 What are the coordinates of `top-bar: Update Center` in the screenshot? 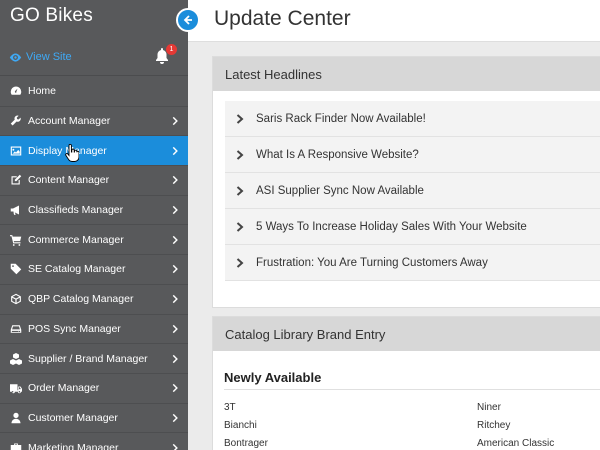 It's located at (388, 21).